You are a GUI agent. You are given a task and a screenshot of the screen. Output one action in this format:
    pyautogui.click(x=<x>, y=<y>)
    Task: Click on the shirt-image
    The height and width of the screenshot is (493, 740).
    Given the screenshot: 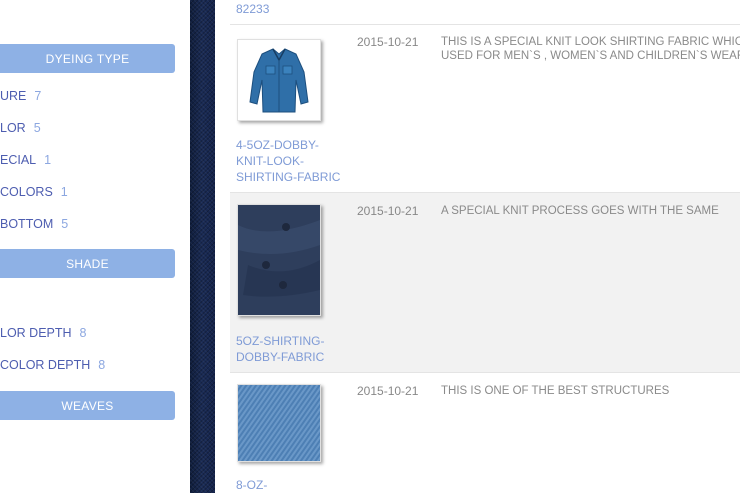 What is the action you would take?
    pyautogui.click(x=279, y=80)
    